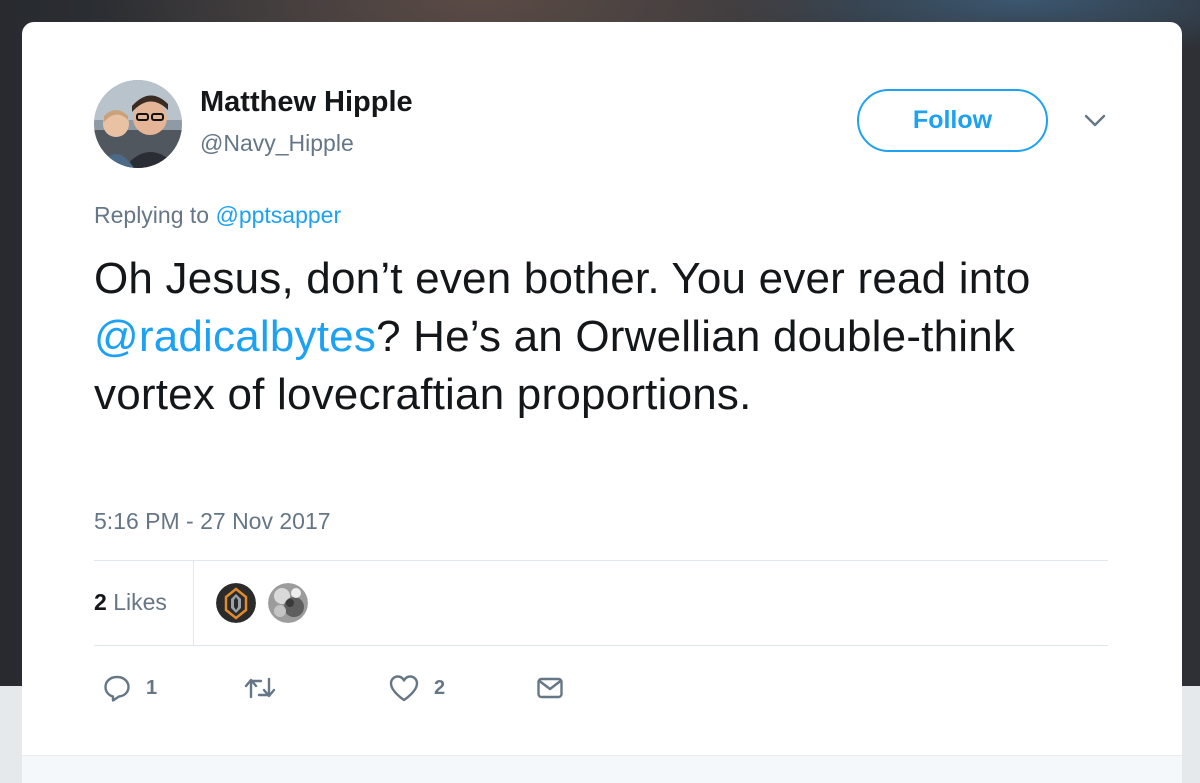 Image resolution: width=1200 pixels, height=783 pixels. I want to click on replying-to-line: Replying to @pptsapper, so click(217, 215).